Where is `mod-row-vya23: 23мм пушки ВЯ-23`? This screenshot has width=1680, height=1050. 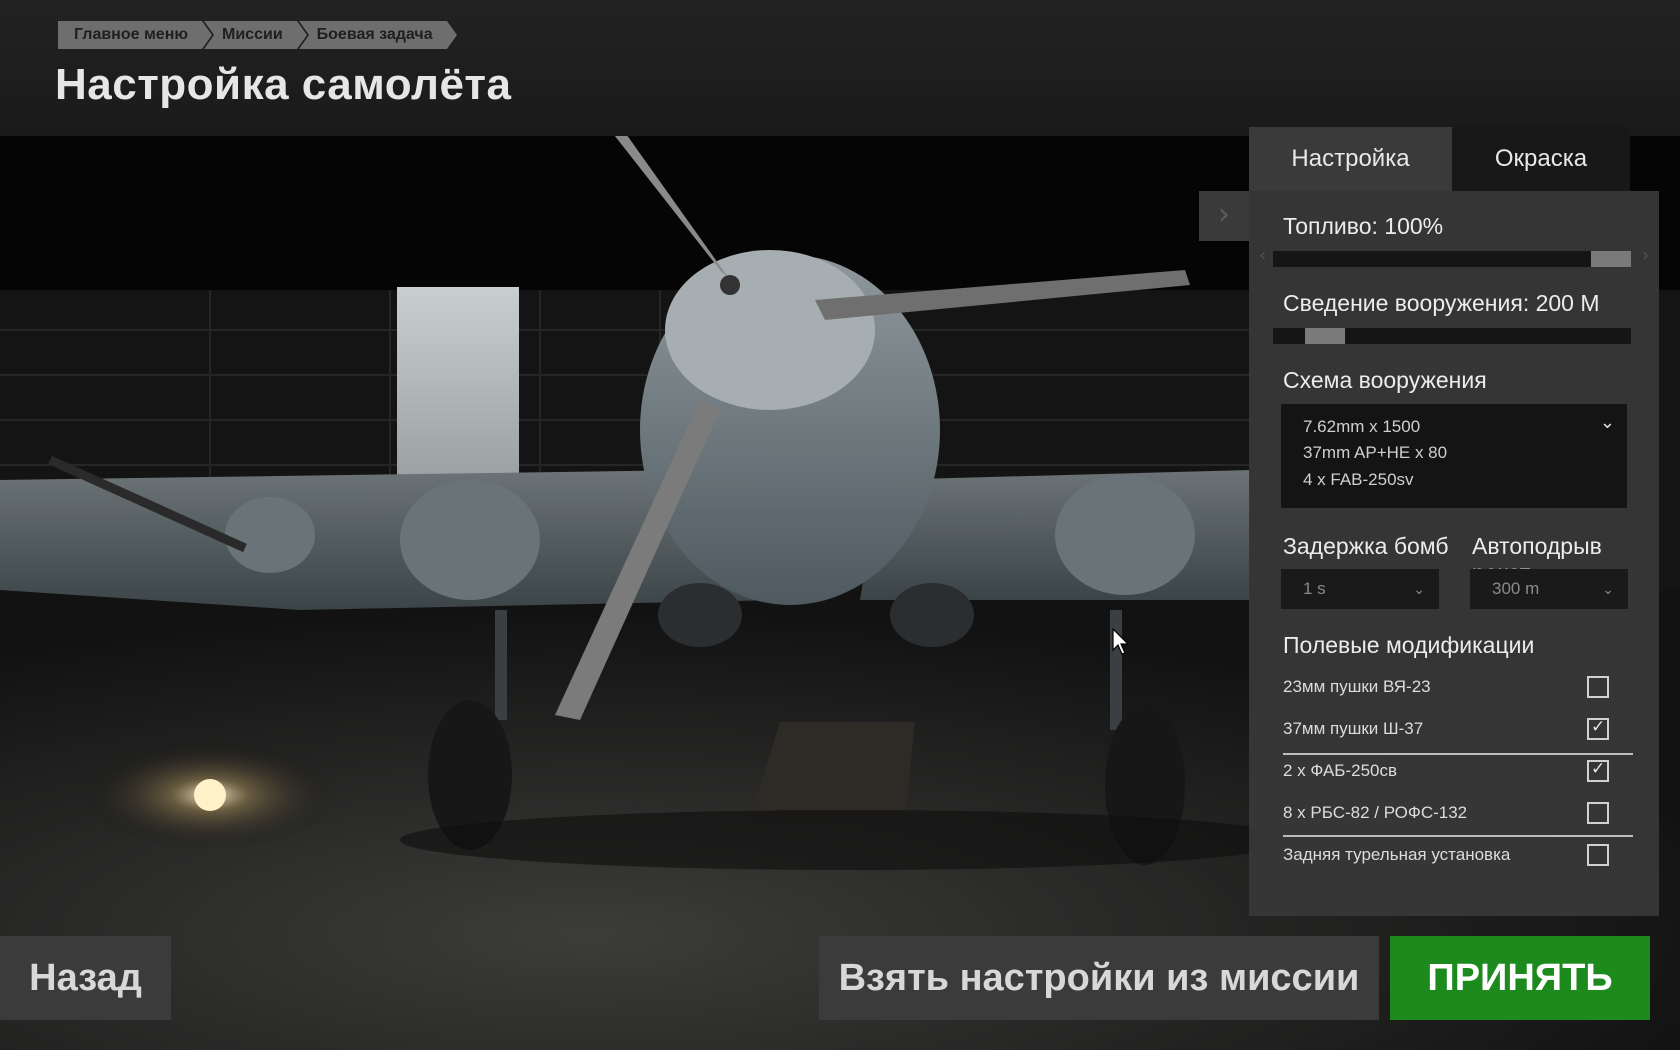 mod-row-vya23: 23мм пушки ВЯ-23 is located at coordinates (1458, 688).